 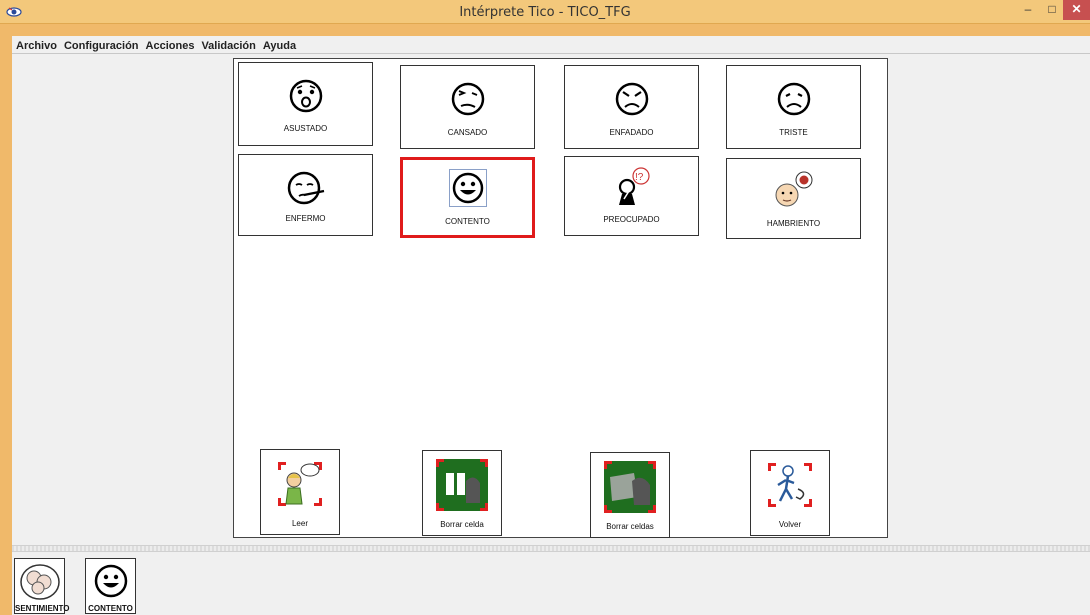 I want to click on sick-face-icon, so click(x=305, y=188).